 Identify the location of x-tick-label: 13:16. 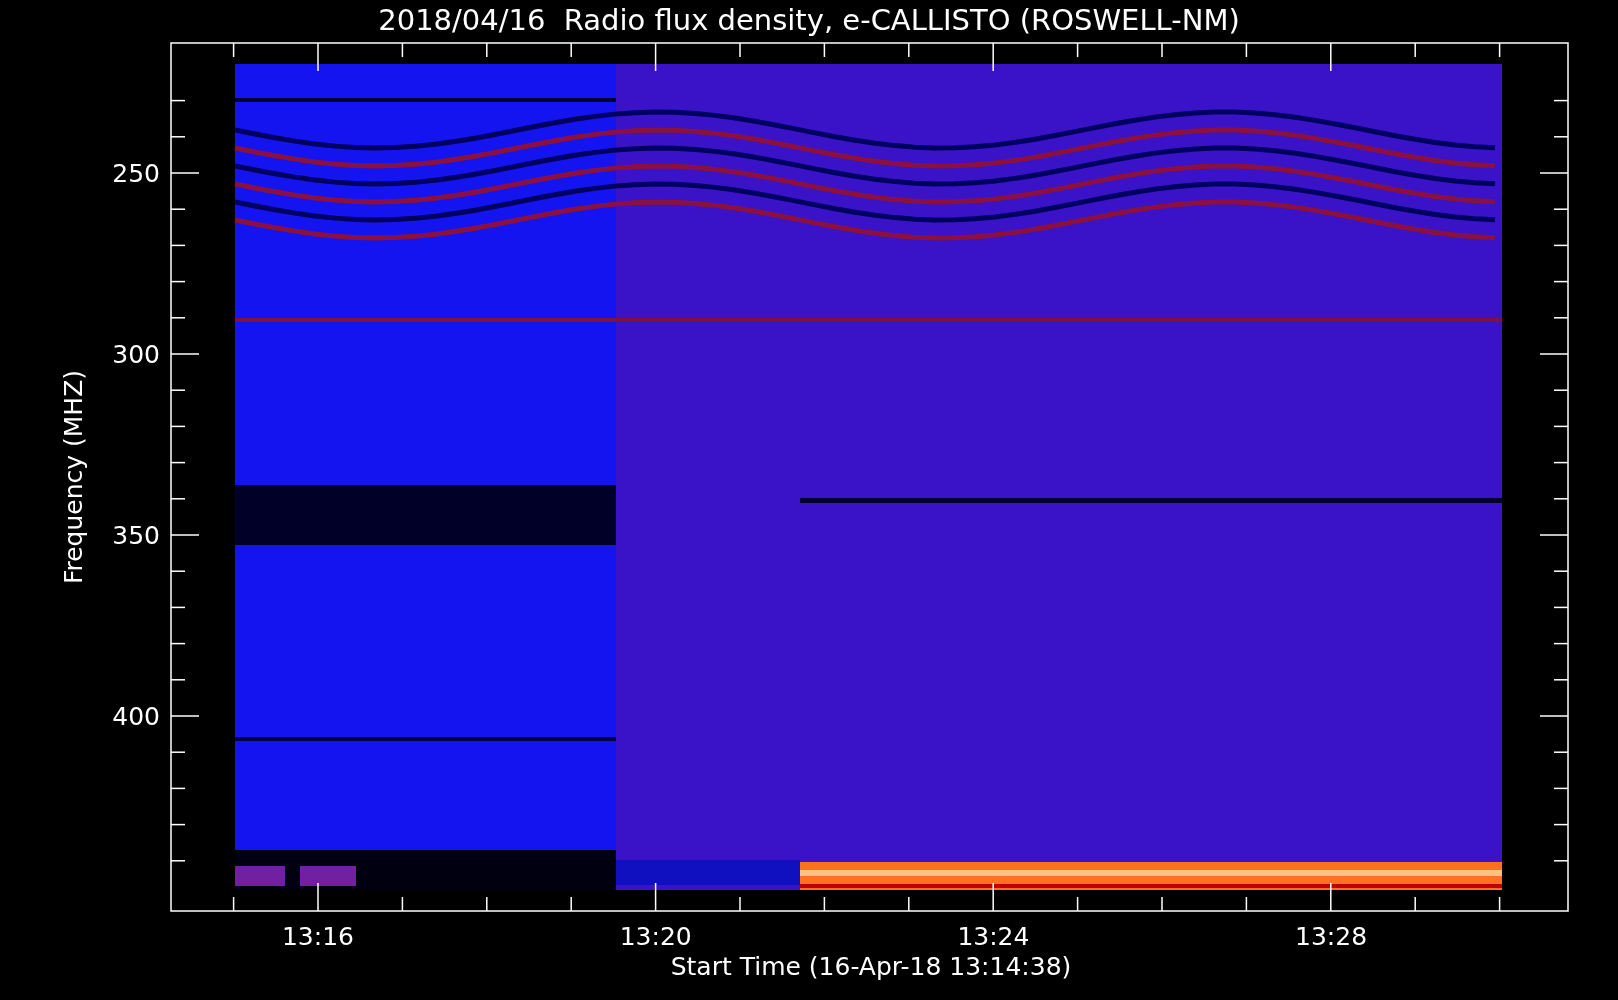
(318, 936).